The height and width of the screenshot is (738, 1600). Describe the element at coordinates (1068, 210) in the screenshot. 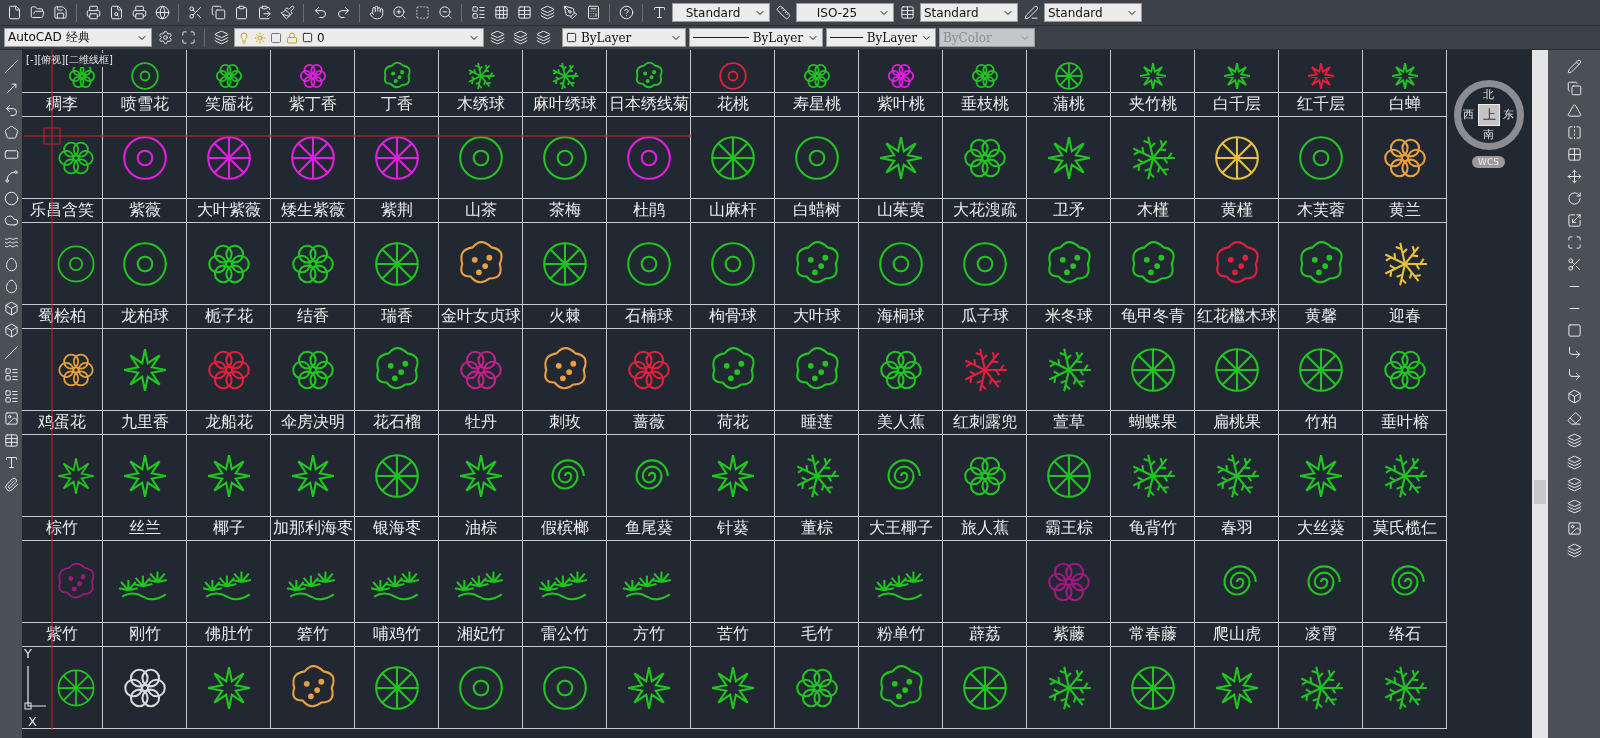

I see `plant-label: 卫矛` at that location.